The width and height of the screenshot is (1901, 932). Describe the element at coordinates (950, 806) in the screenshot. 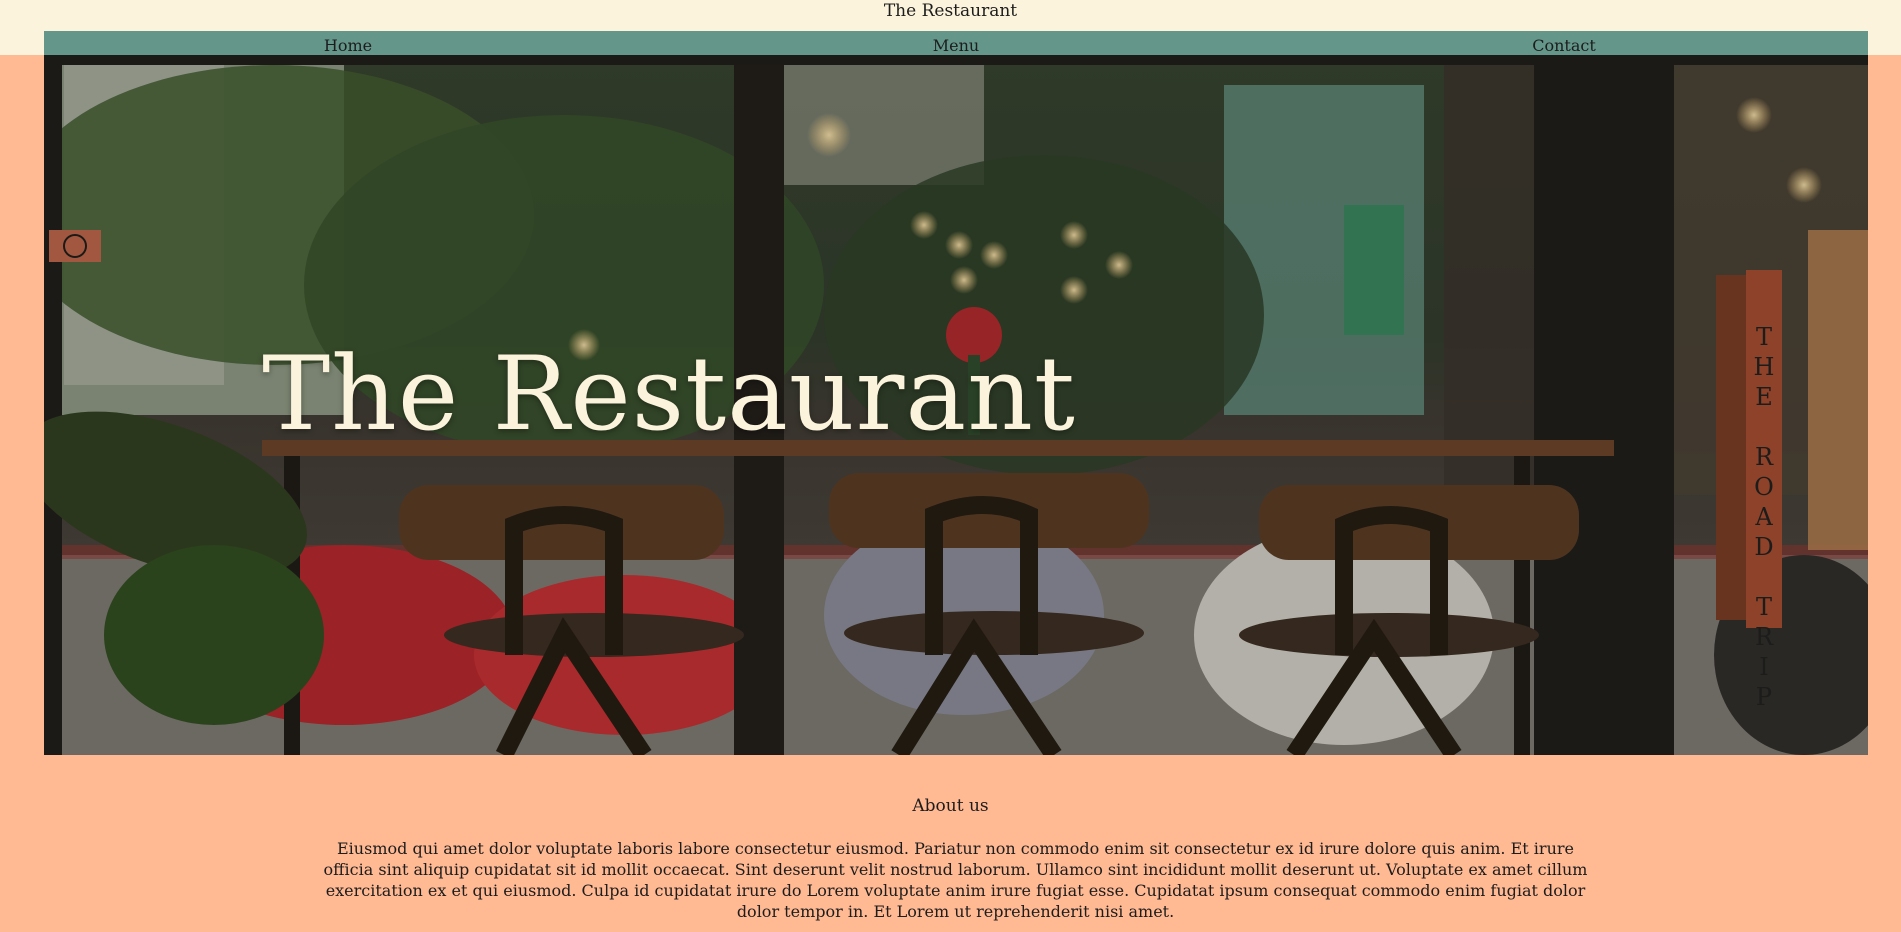

I see `about-heading: About us` at that location.